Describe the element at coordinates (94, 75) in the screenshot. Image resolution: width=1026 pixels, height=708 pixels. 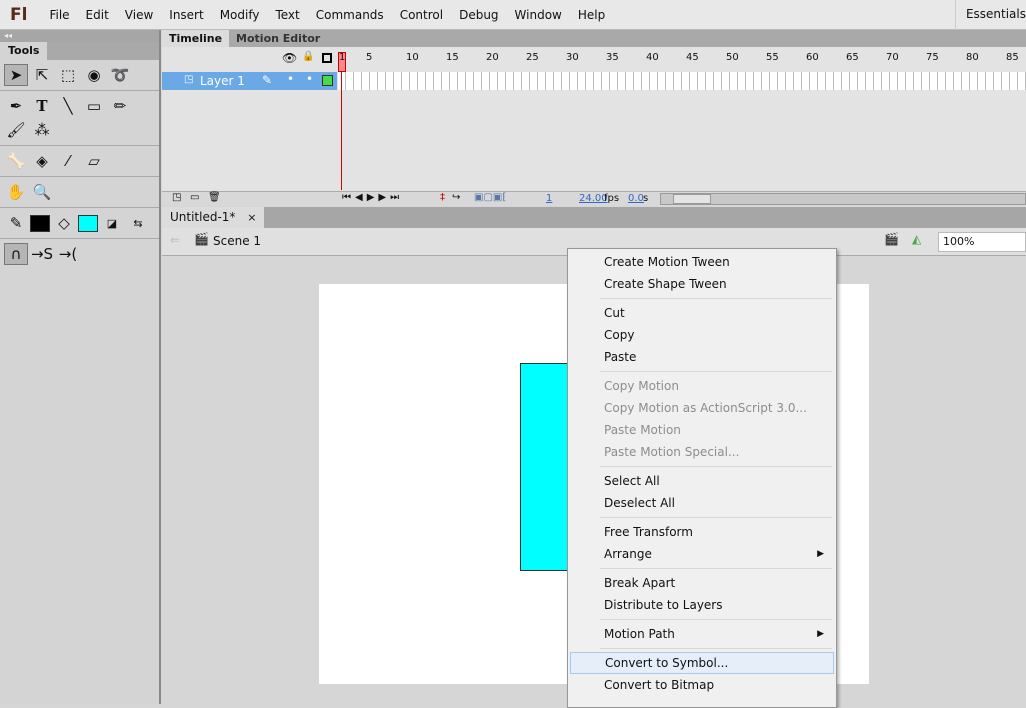
I see `3d-rotation-tool-icon: ◉` at that location.